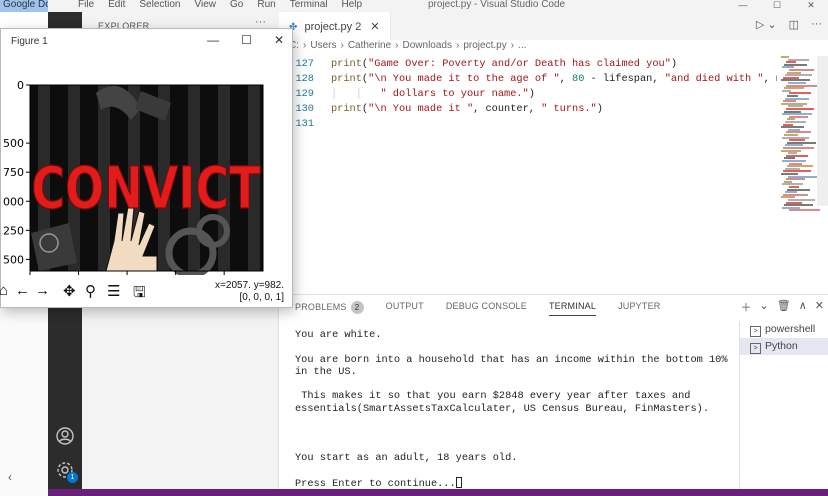 The image size is (828, 496). What do you see at coordinates (139, 294) in the screenshot?
I see `save-icon: 🖫` at bounding box center [139, 294].